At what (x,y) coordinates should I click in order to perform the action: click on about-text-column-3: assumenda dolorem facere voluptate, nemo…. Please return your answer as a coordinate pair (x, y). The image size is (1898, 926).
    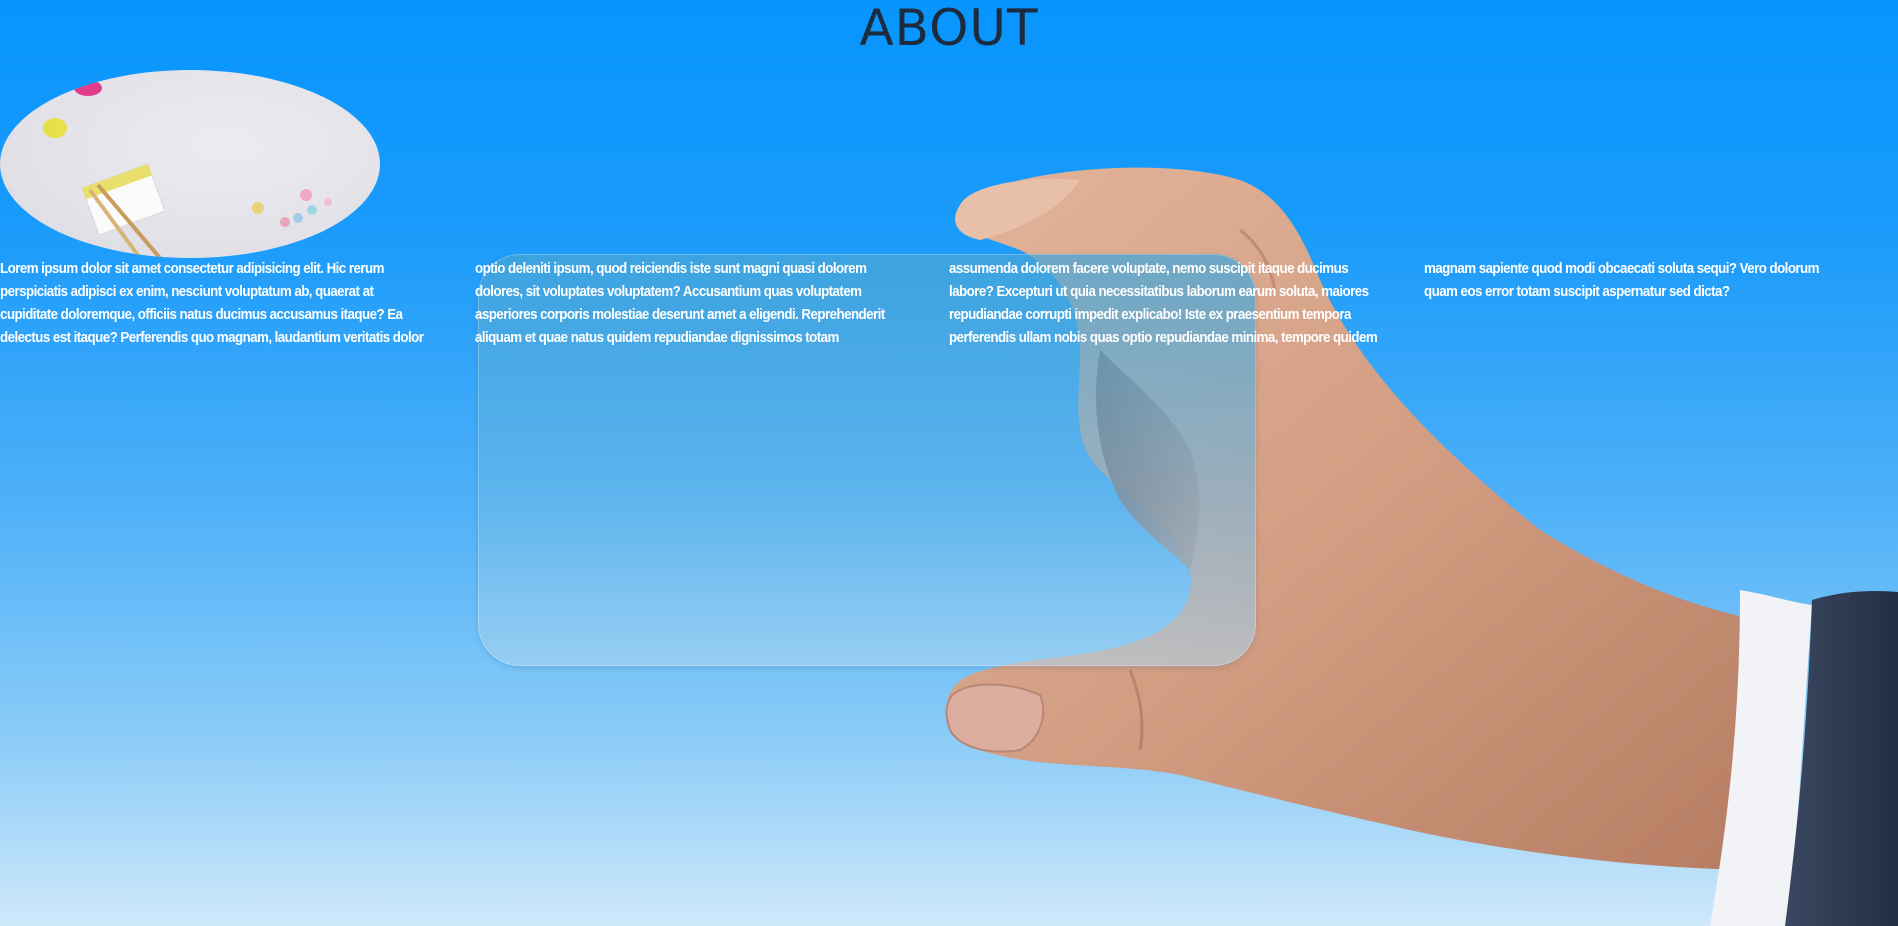
    Looking at the image, I should click on (1163, 303).